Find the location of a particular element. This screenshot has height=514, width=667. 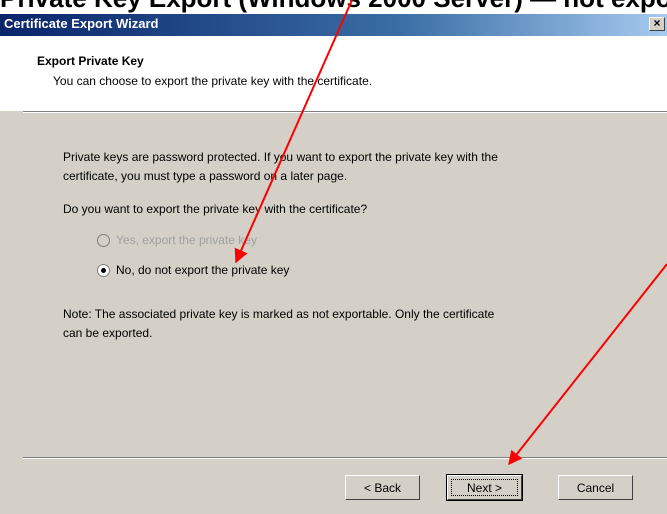

header-separator is located at coordinates (345, 112).